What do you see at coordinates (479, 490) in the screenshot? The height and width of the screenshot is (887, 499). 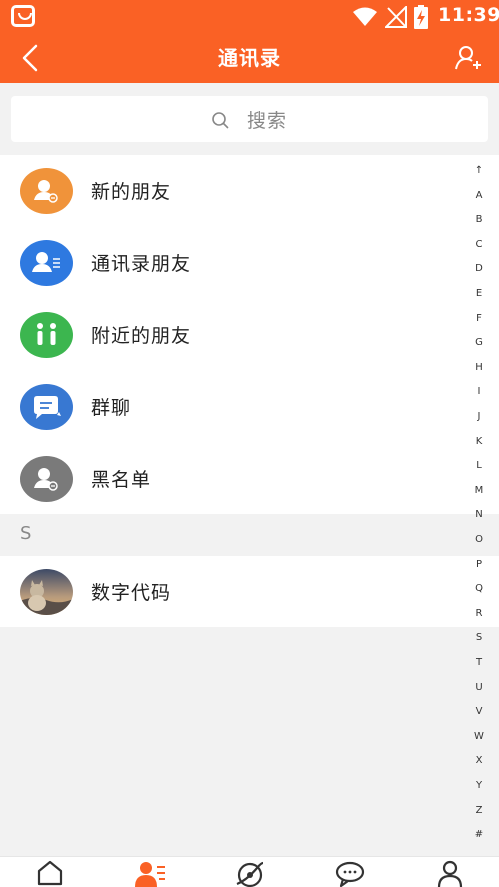 I see `index-letter: M` at bounding box center [479, 490].